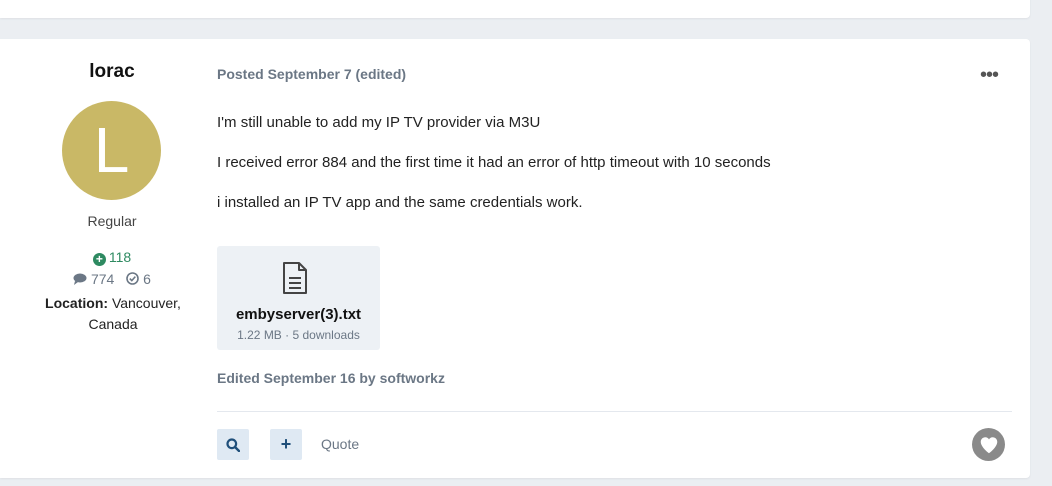 The height and width of the screenshot is (486, 1052). What do you see at coordinates (298, 298) in the screenshot?
I see `attachment-card: embyserver(3).txt 1.22 MB · 5 downloads` at bounding box center [298, 298].